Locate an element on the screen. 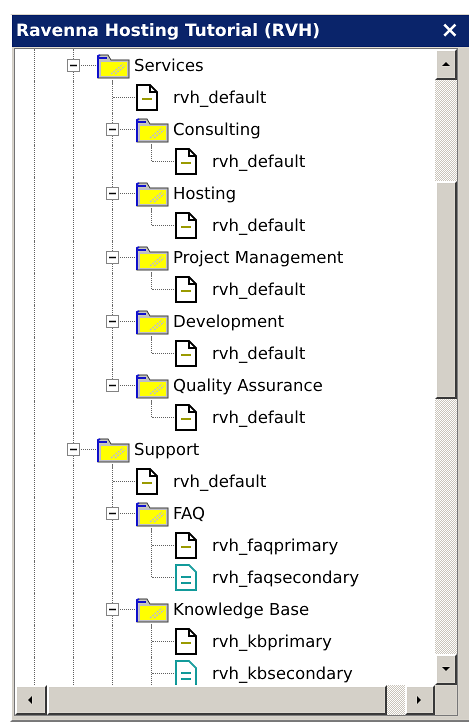 The width and height of the screenshot is (469, 728). tree-item: FAQ is located at coordinates (188, 513).